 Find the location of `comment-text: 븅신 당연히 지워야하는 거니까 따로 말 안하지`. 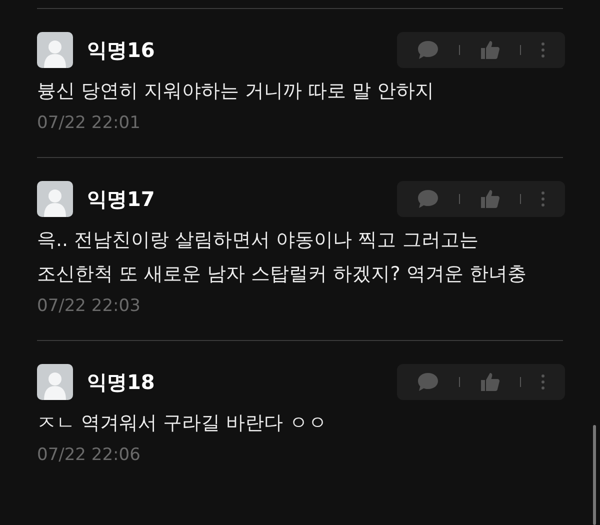

comment-text: 븅신 당연히 지워야하는 거니까 따로 말 안하지 is located at coordinates (236, 91).